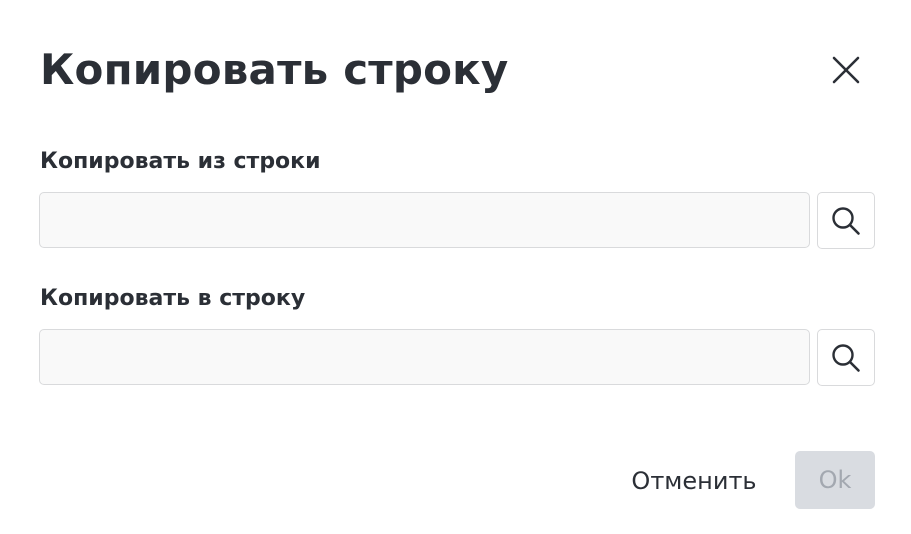  I want to click on copy-from-label: Копировать из строки, so click(180, 161).